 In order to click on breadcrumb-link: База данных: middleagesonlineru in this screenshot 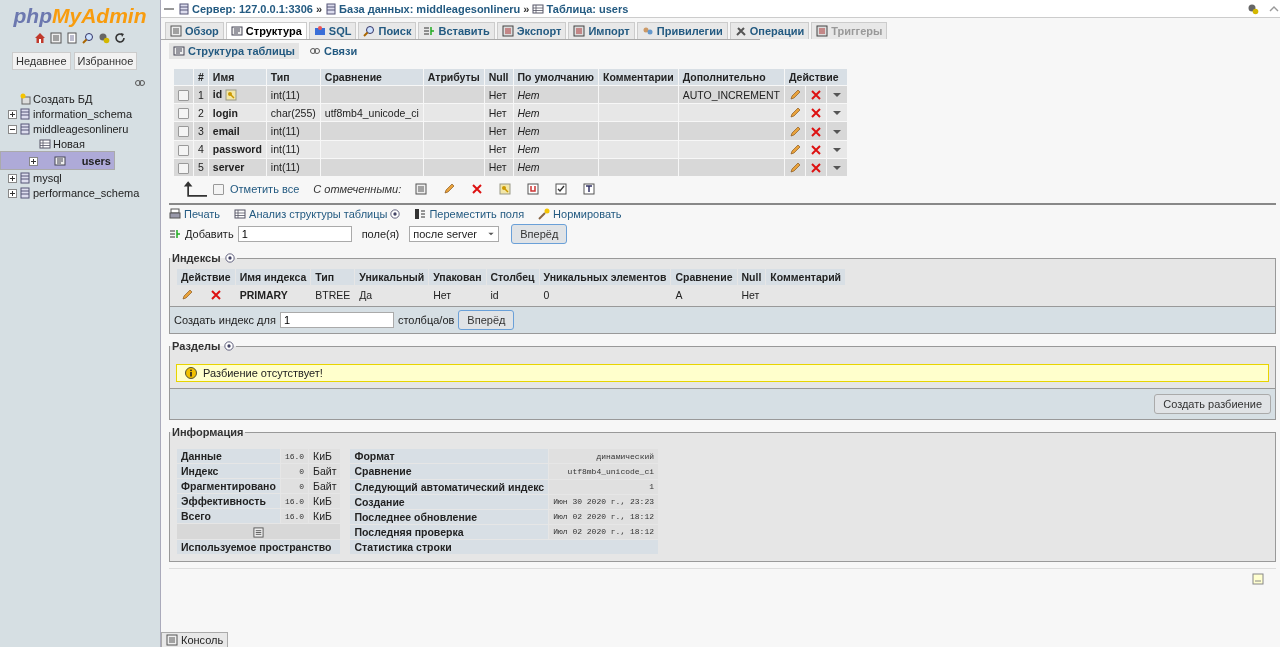, I will do `click(430, 8)`.